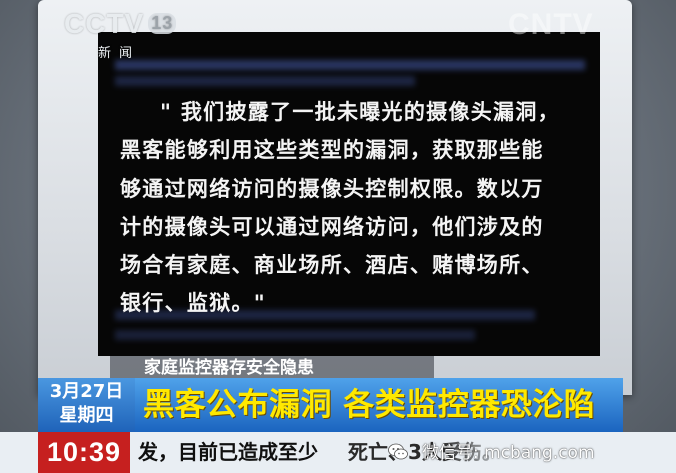  I want to click on wechat-icon, so click(398, 451).